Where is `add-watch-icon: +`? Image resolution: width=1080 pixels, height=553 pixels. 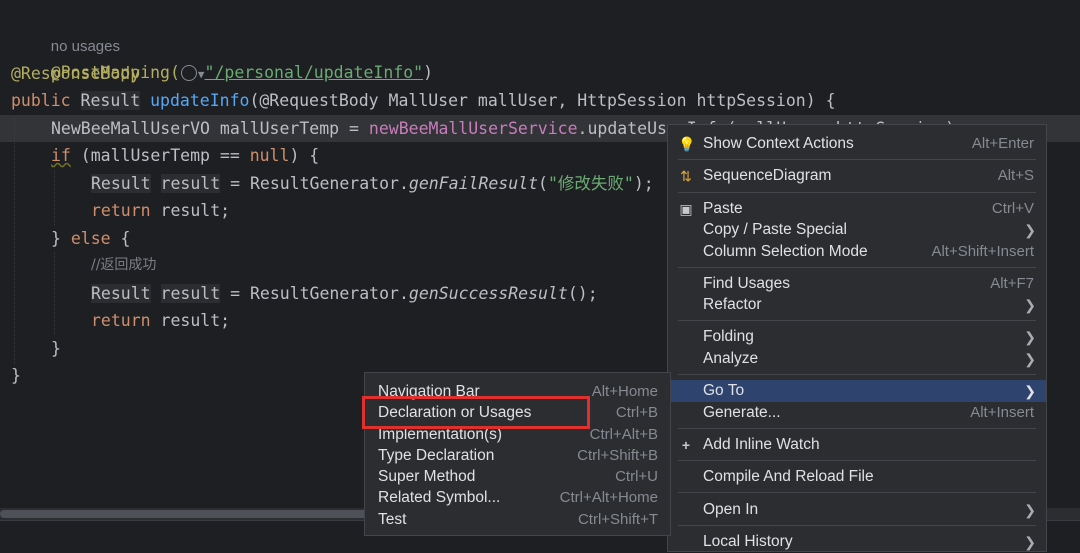 add-watch-icon: + is located at coordinates (686, 445).